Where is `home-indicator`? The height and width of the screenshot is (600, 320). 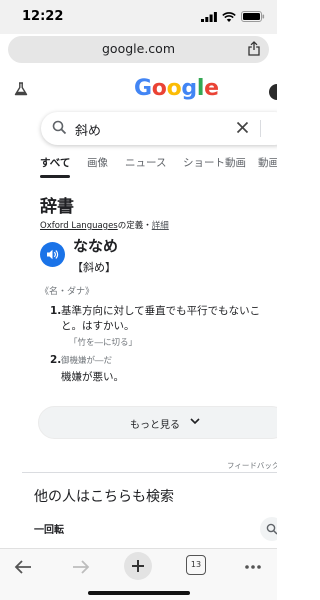 home-indicator is located at coordinates (139, 593).